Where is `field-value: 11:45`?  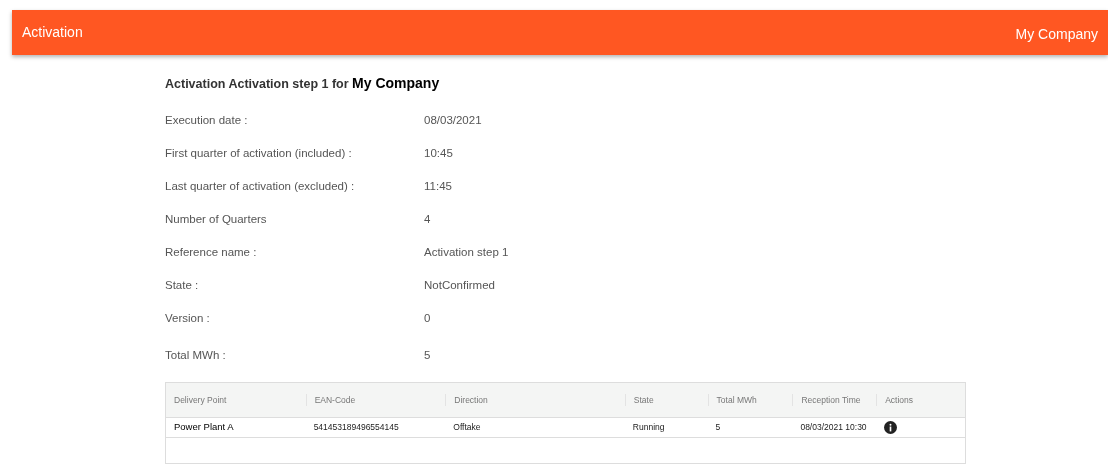 field-value: 11:45 is located at coordinates (438, 186).